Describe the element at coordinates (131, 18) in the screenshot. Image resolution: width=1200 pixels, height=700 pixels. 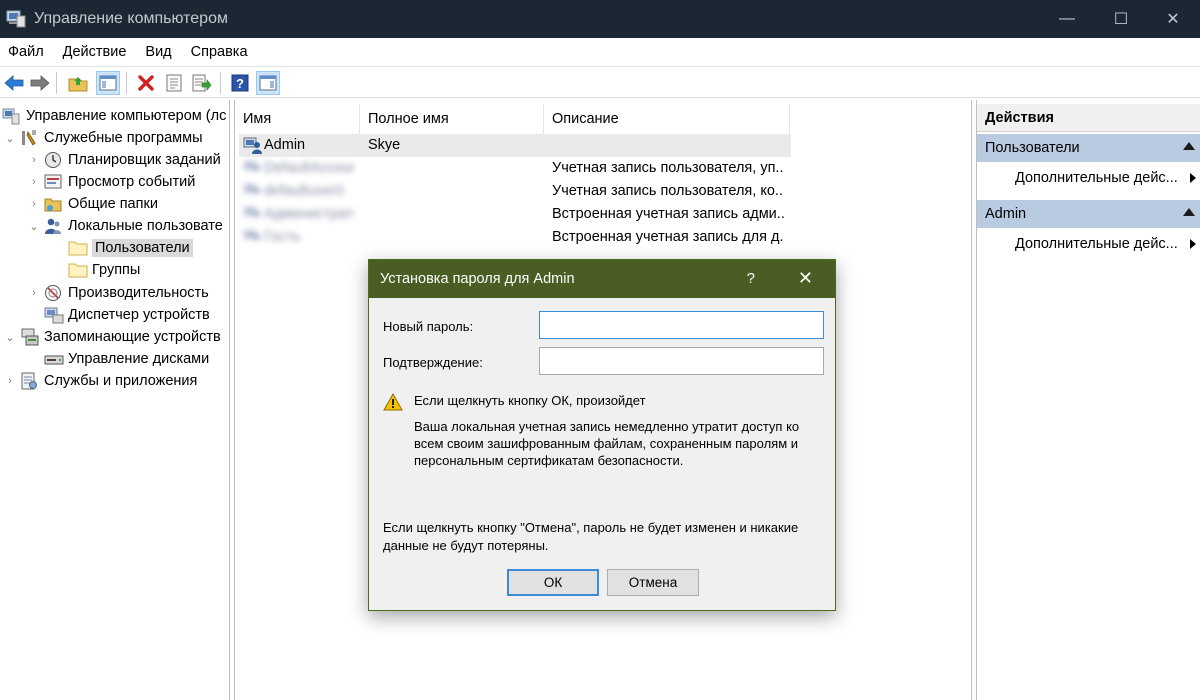
I see `window-title: Управление компьютером` at that location.